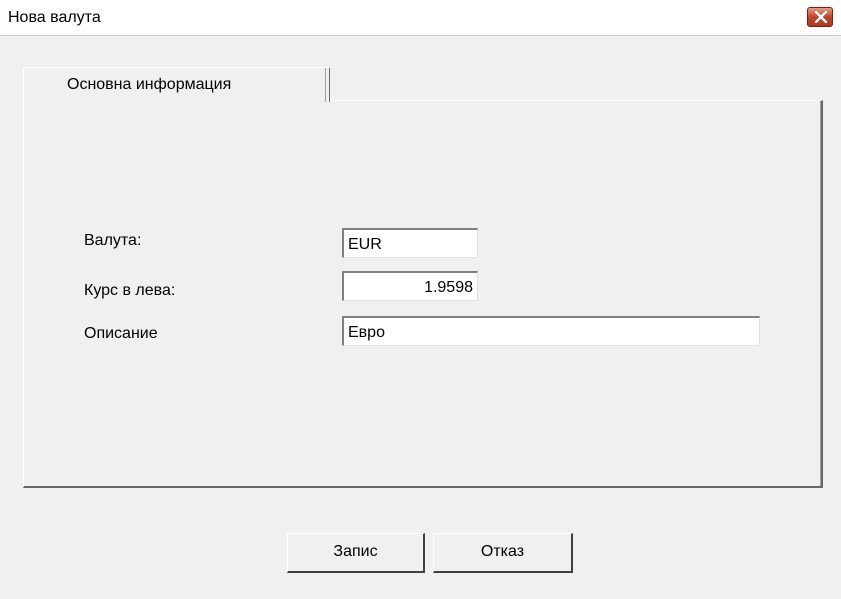  I want to click on tab-basic-info: Основна информация, so click(176, 85).